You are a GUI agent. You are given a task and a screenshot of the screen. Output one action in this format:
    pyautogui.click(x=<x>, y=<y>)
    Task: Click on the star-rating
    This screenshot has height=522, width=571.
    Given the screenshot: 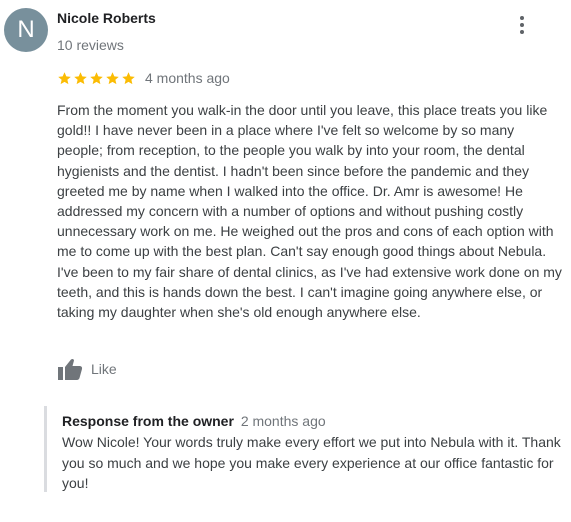 What is the action you would take?
    pyautogui.click(x=96, y=78)
    